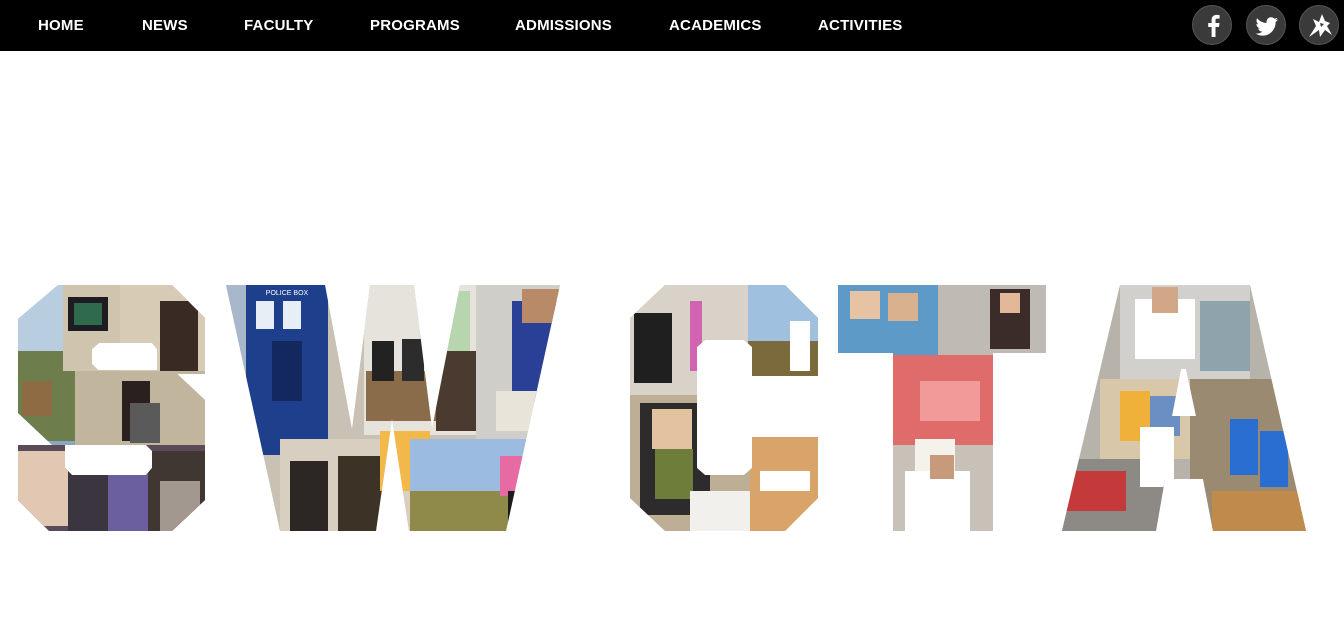 The width and height of the screenshot is (1344, 633). I want to click on nav-news-link: NEWS, so click(165, 25).